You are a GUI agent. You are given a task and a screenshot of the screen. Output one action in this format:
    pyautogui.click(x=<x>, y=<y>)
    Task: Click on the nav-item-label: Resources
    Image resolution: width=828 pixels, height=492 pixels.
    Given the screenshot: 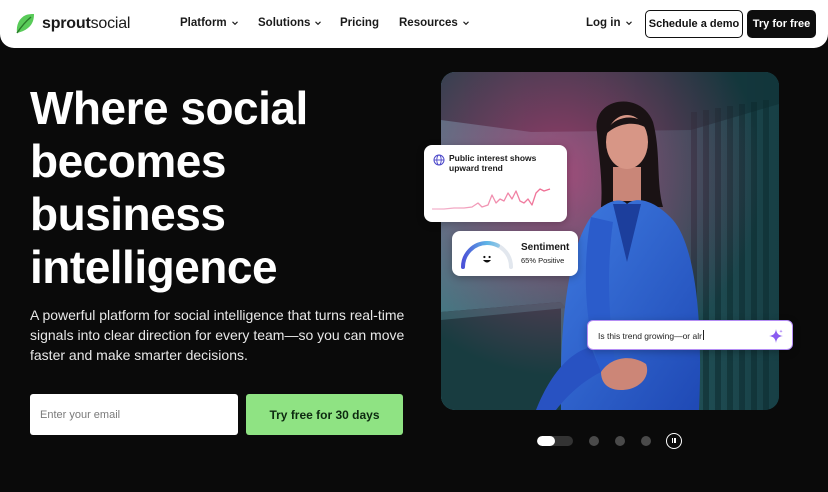 What is the action you would take?
    pyautogui.click(x=428, y=23)
    